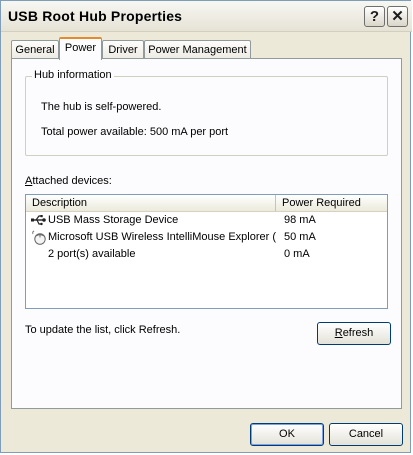 Image resolution: width=413 pixels, height=455 pixels. I want to click on tab-general: General, so click(35, 49).